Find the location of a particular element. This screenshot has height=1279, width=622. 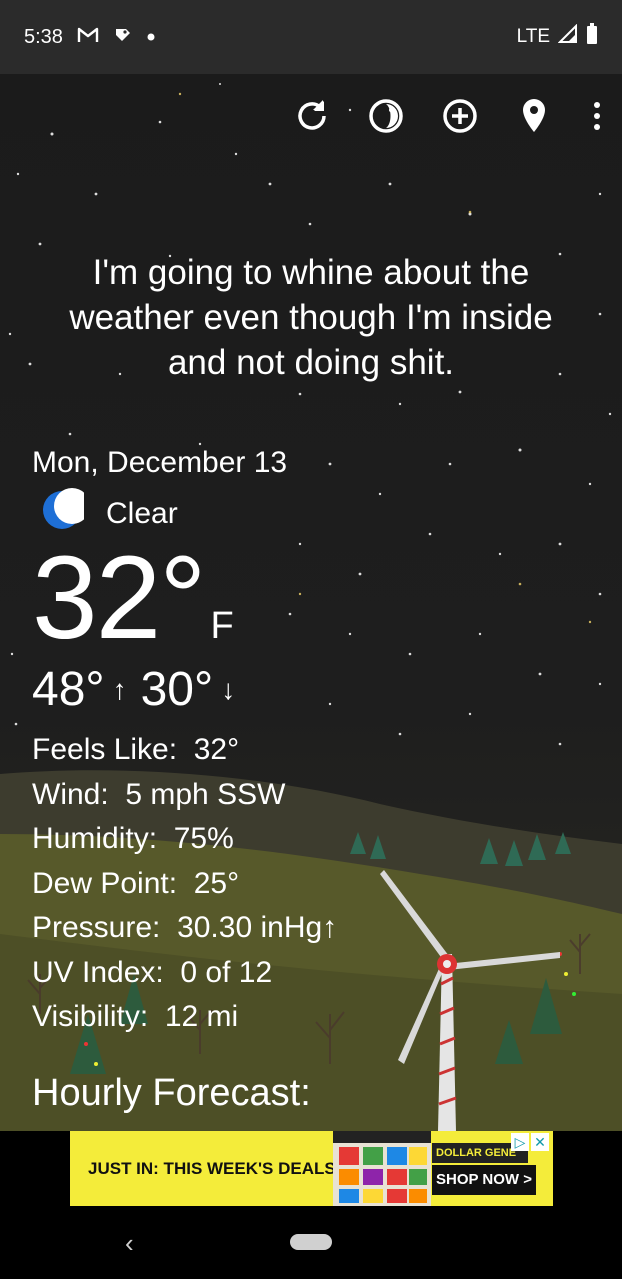

location-pin-icon is located at coordinates (534, 116).